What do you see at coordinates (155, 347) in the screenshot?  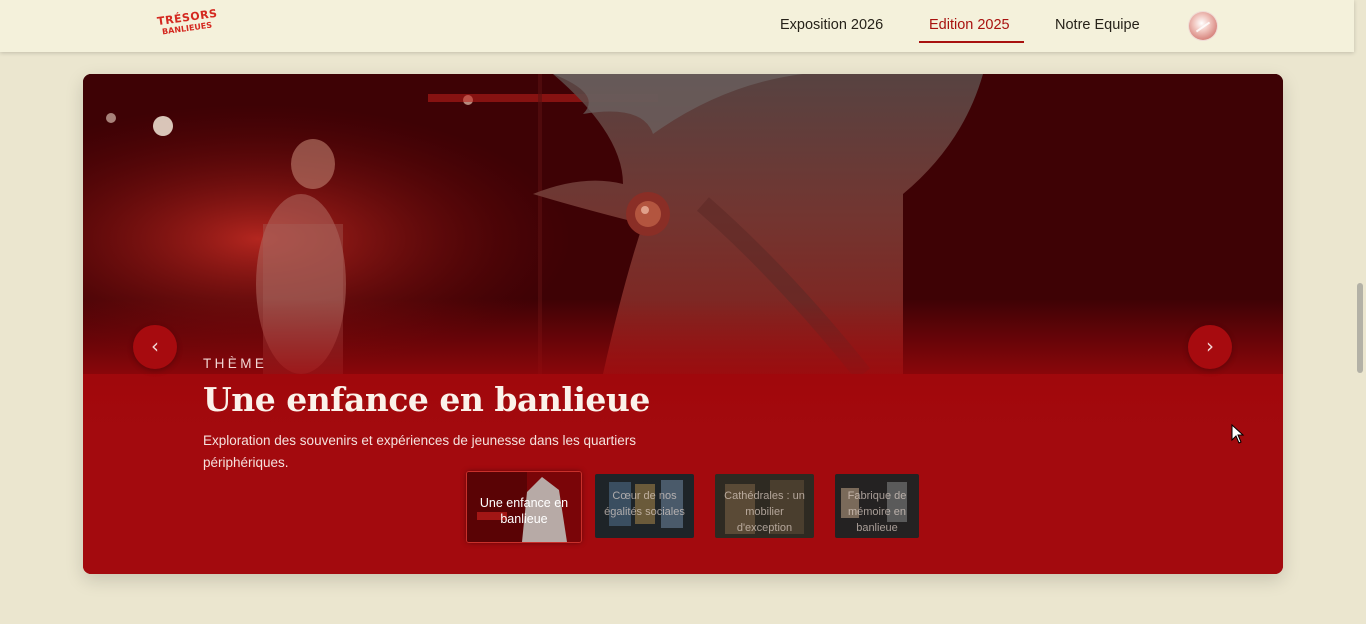 I see `carousel-prev-button: ‹` at bounding box center [155, 347].